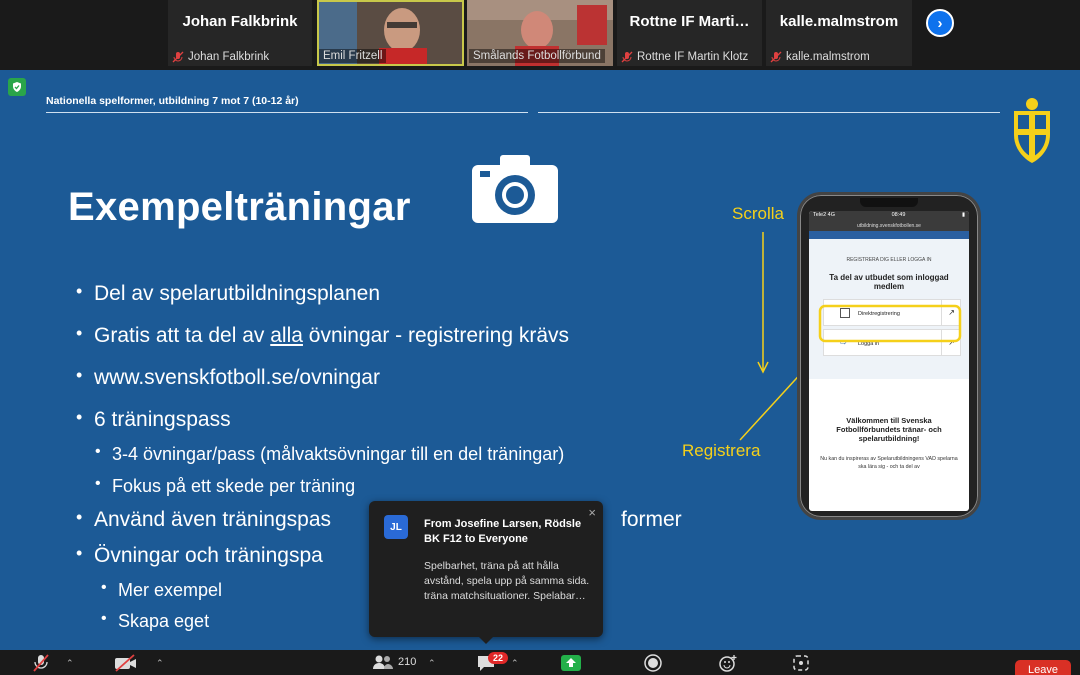  What do you see at coordinates (353, 56) in the screenshot?
I see `participant-caption: Emil Fritzell` at bounding box center [353, 56].